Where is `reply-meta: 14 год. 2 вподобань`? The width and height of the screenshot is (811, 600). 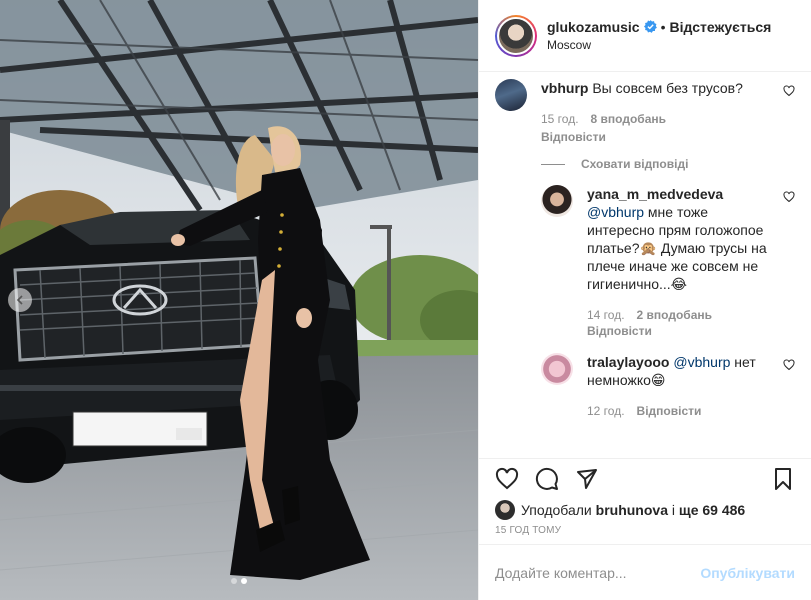 reply-meta: 14 год. 2 вподобань is located at coordinates (680, 315).